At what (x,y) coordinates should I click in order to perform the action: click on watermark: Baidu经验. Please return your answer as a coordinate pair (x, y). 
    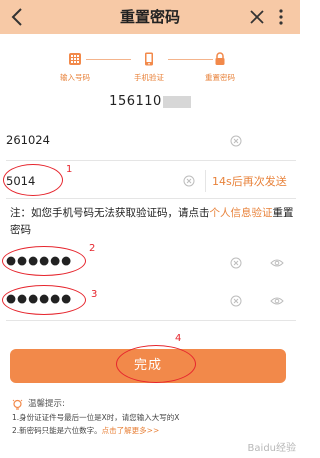
    Looking at the image, I should click on (272, 446).